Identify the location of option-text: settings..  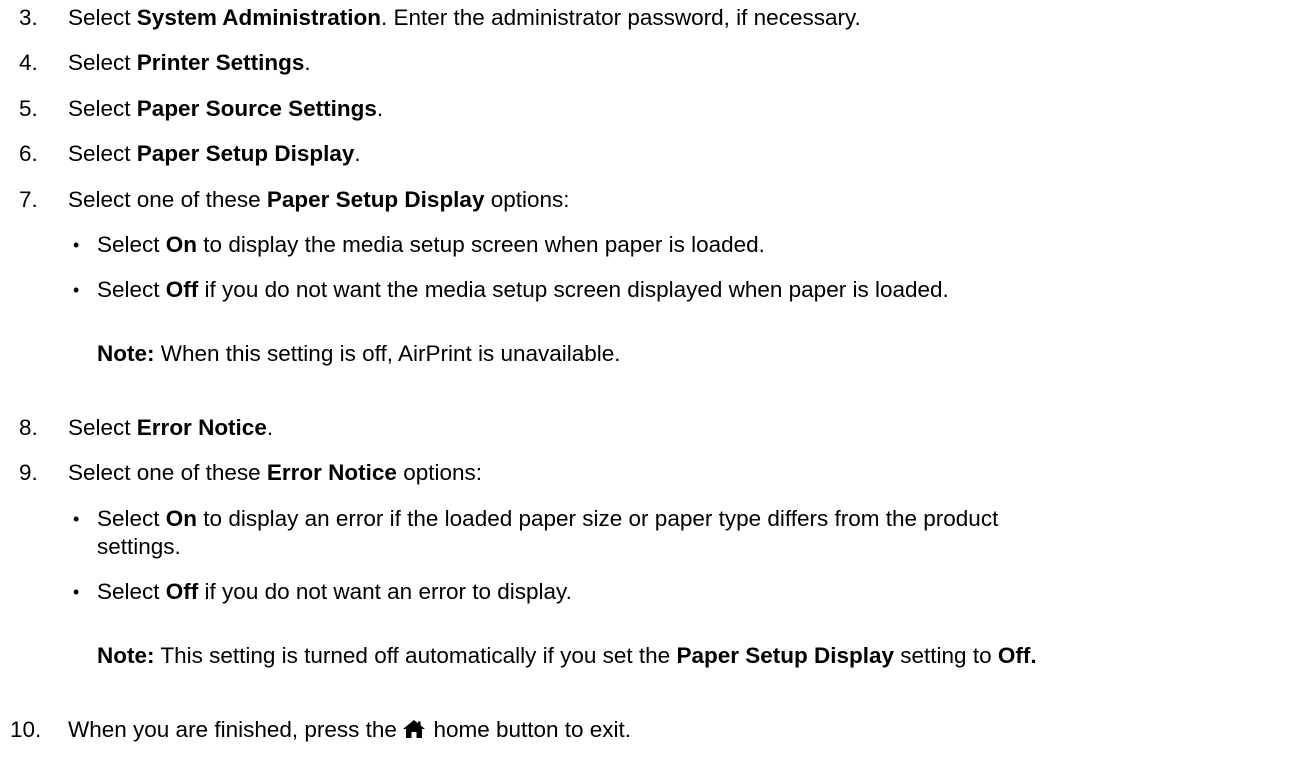
(139, 546).